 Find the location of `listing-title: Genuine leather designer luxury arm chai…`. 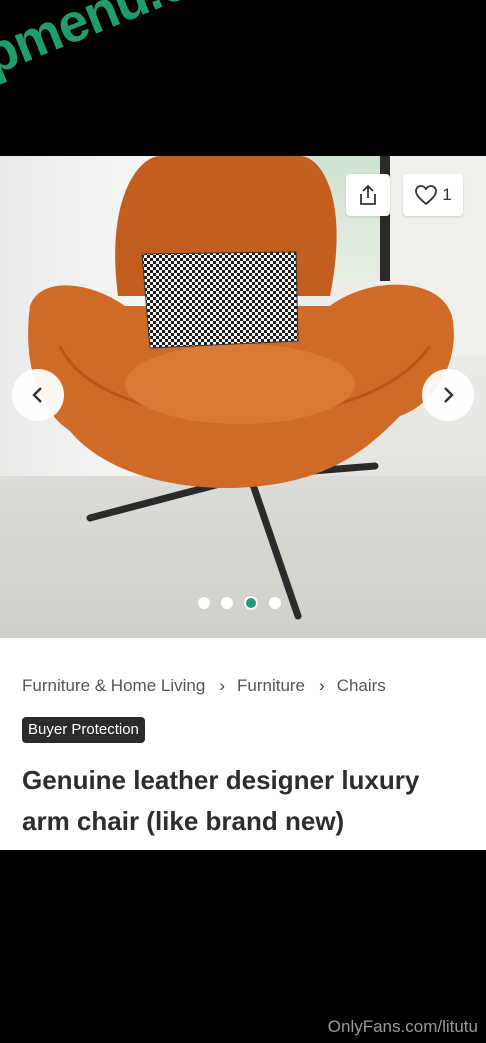

listing-title: Genuine leather designer luxury arm chai… is located at coordinates (221, 800).